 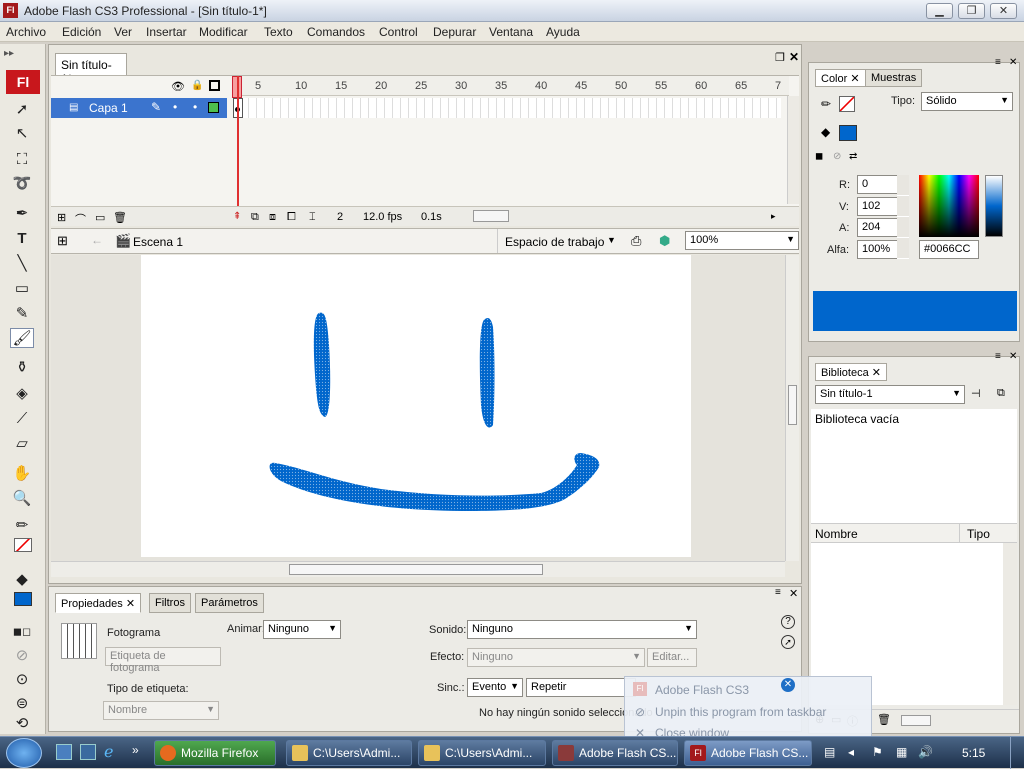 What do you see at coordinates (22, 289) in the screenshot?
I see `rectangle-tool-icon: ▭` at bounding box center [22, 289].